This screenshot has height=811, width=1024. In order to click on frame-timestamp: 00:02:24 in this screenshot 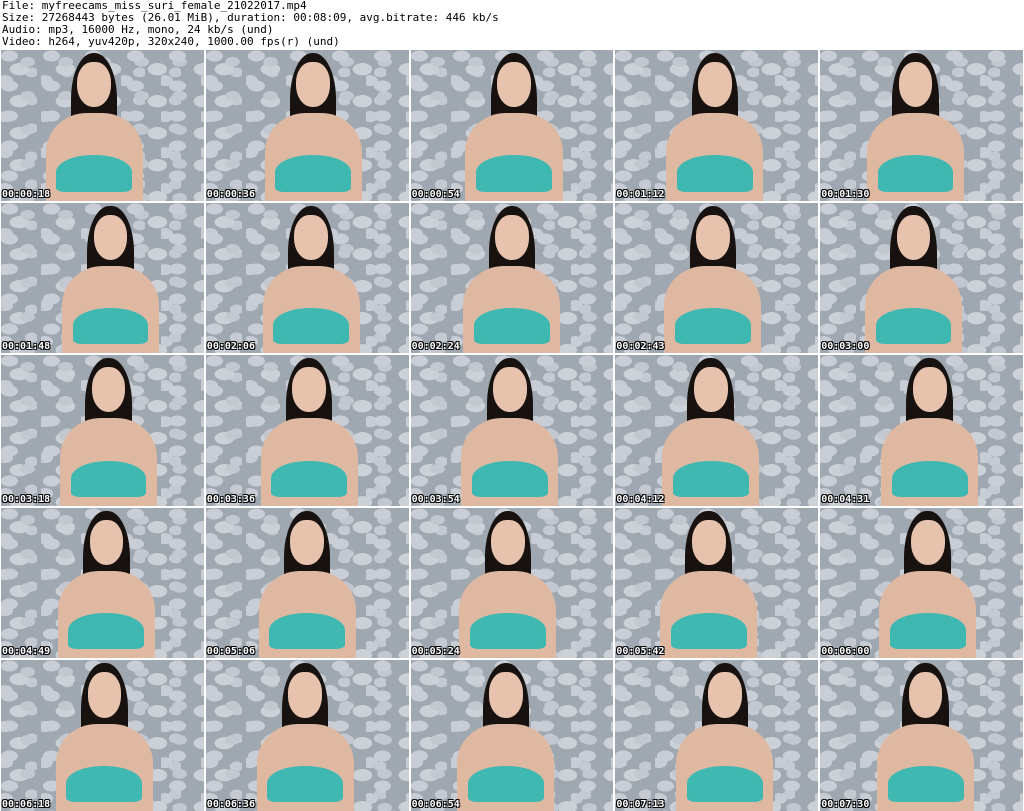, I will do `click(435, 347)`.